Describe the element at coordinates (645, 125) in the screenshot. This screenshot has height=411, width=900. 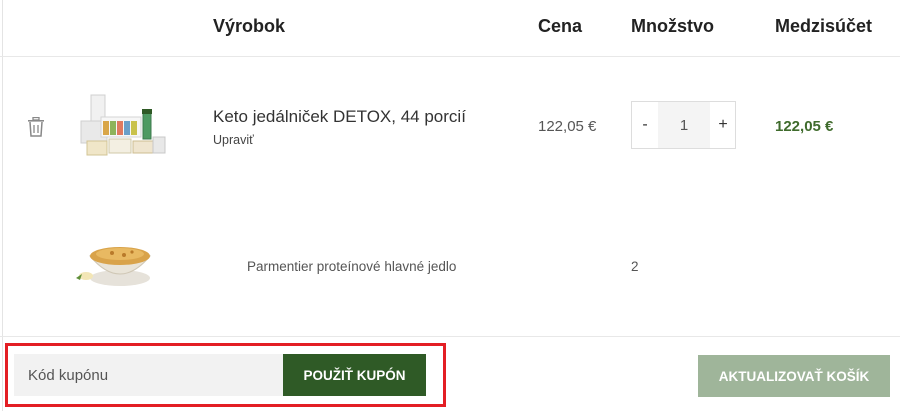
I see `quantity-decrease-button: -` at that location.